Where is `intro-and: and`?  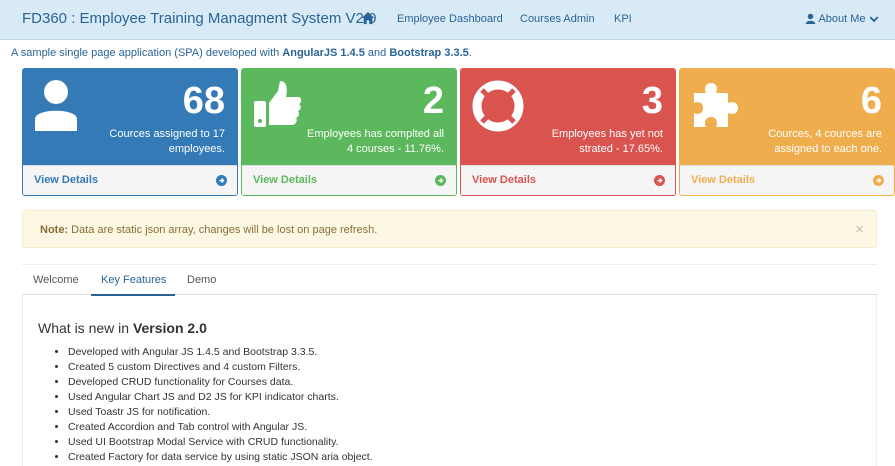 intro-and: and is located at coordinates (377, 53).